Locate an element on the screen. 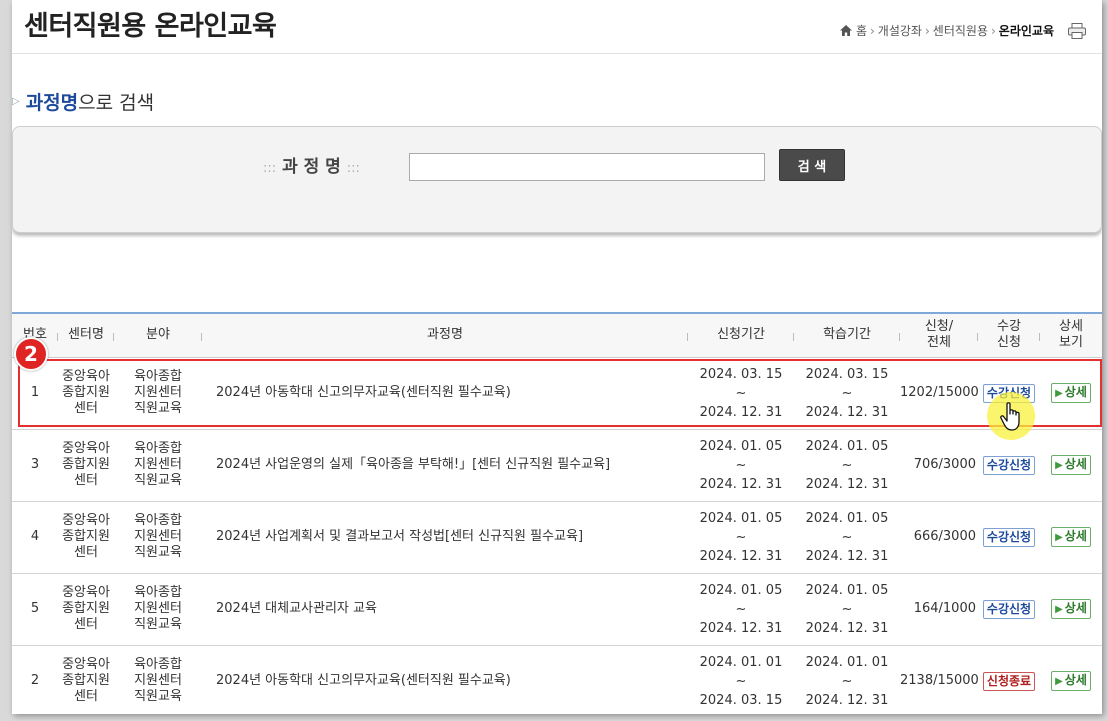 This screenshot has height=721, width=1108. row-no: 5 is located at coordinates (35, 609).